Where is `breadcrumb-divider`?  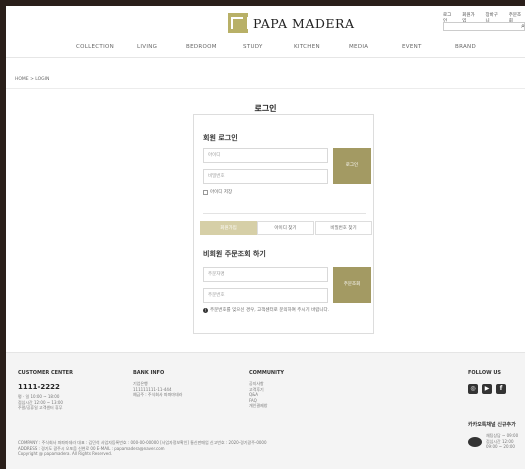
breadcrumb-divider is located at coordinates (265, 88).